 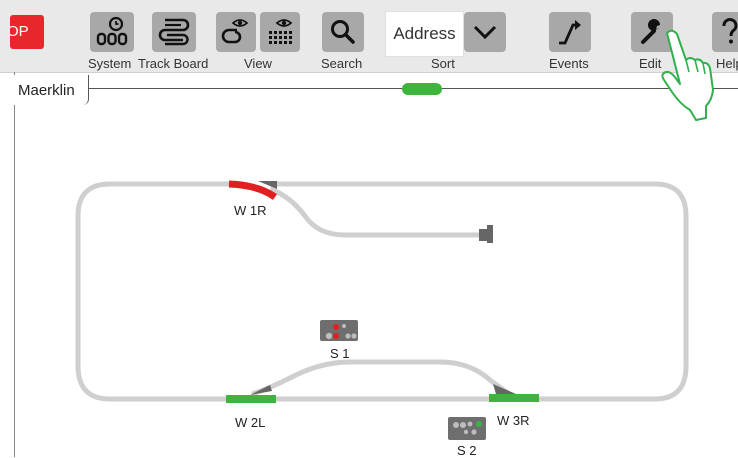 I want to click on turnout-w2l-label: W 2L, so click(x=250, y=422).